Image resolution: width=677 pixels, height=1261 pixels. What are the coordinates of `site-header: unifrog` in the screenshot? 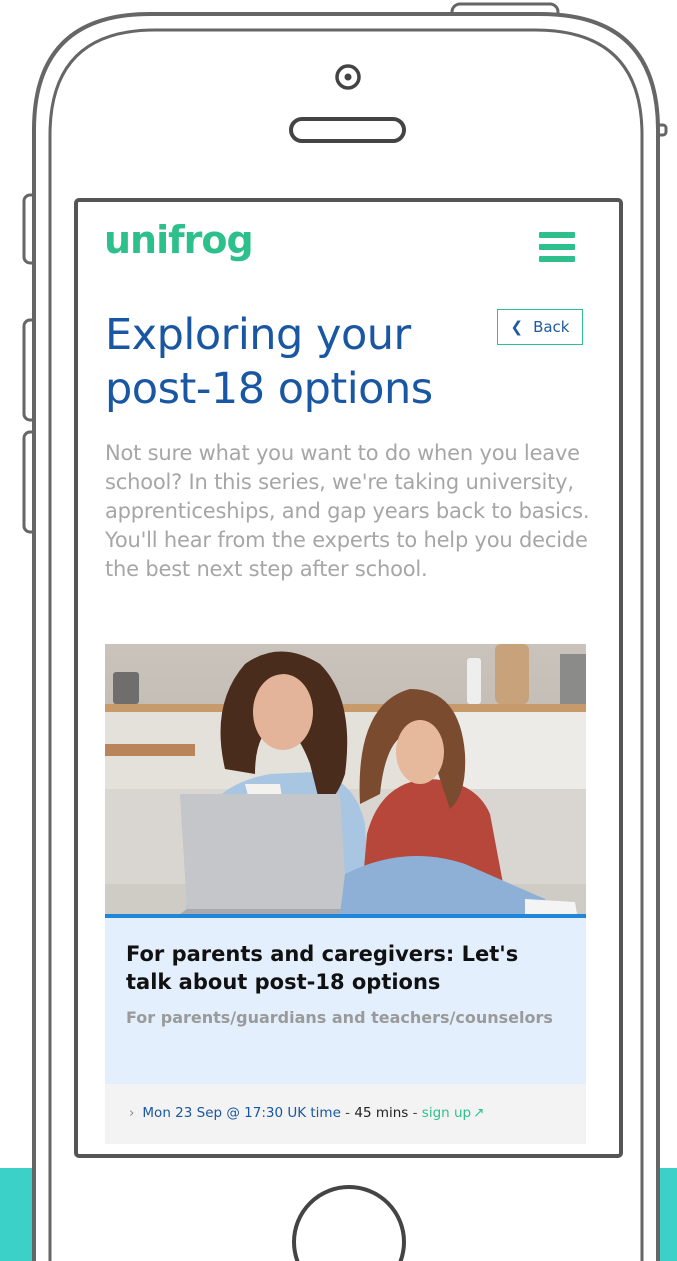 It's located at (348, 248).